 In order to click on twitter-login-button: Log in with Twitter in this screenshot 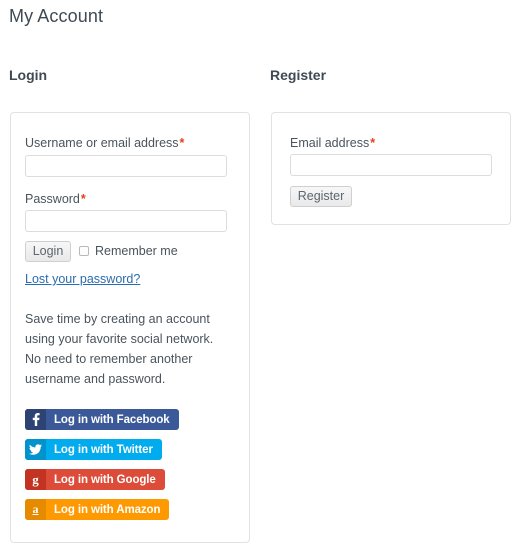, I will do `click(93, 449)`.